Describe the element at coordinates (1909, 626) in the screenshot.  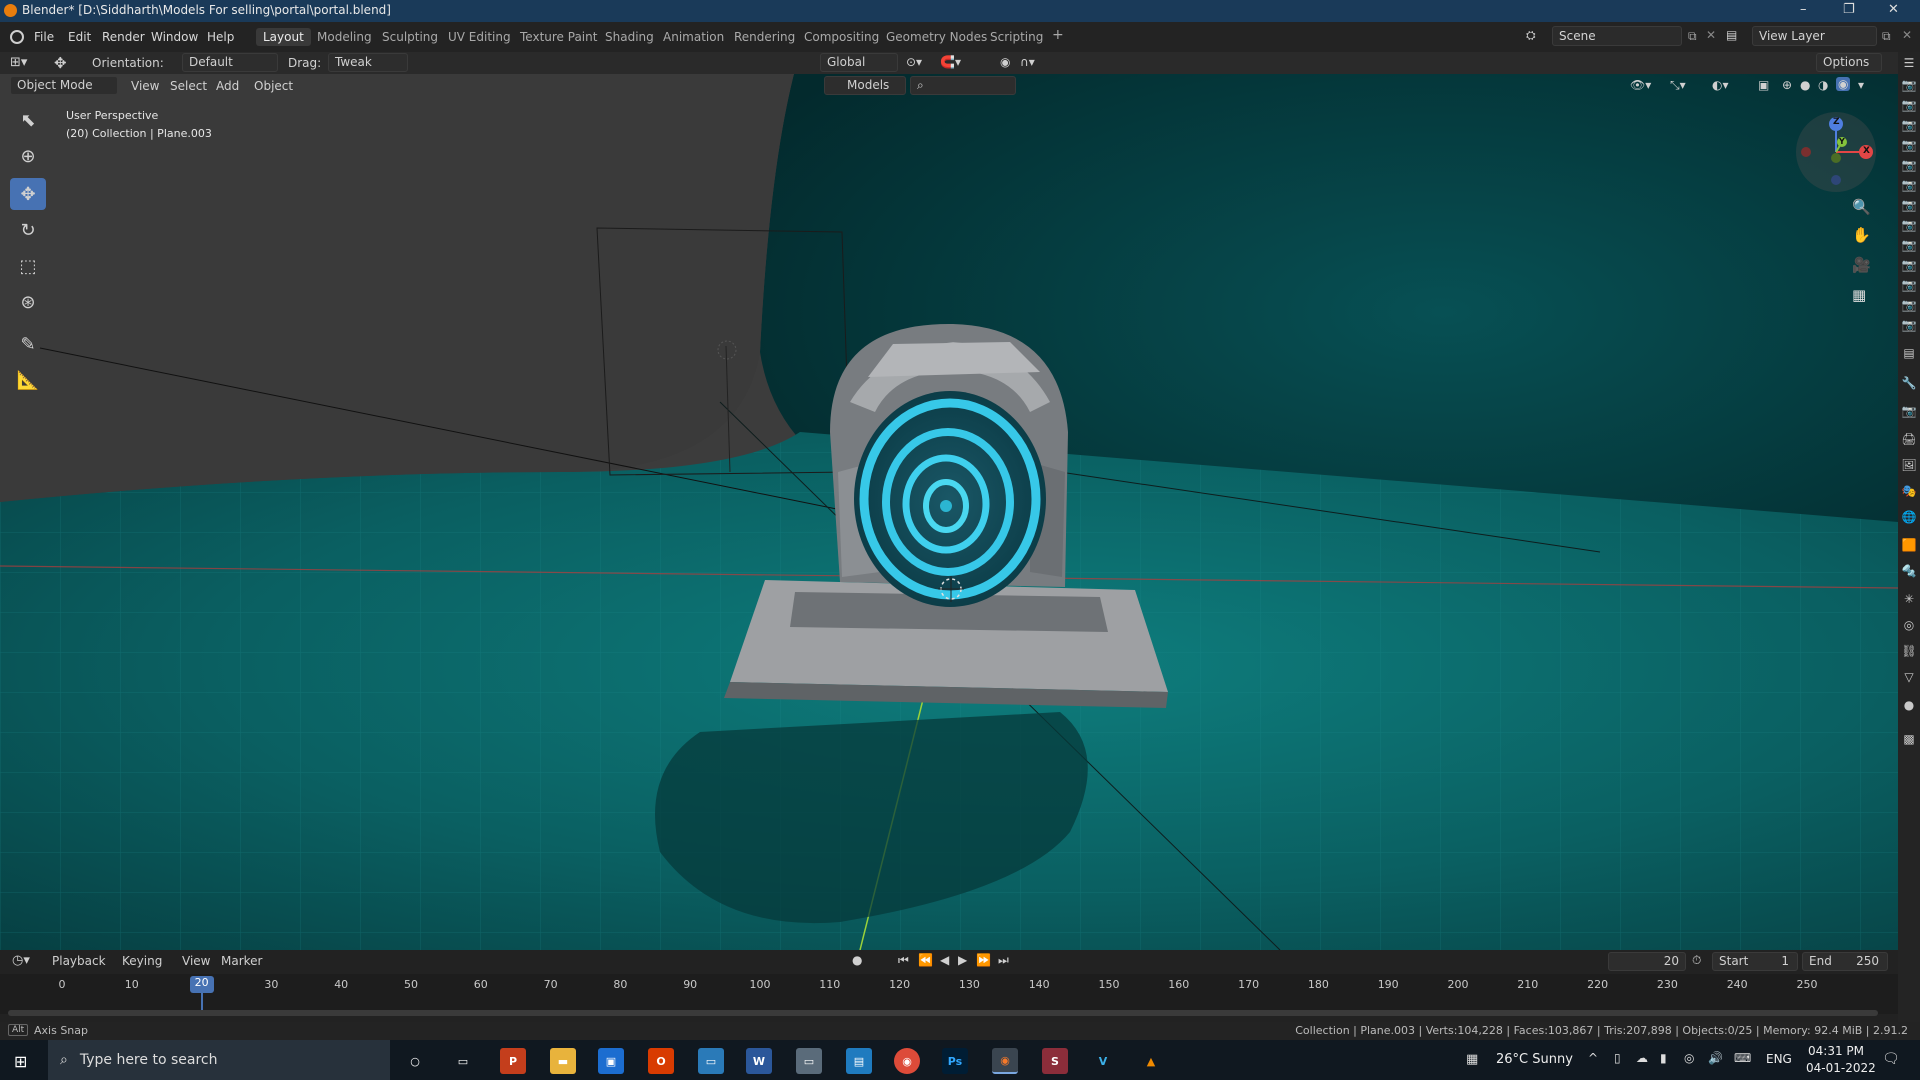
I see `physics-properties-icon: ◎` at that location.